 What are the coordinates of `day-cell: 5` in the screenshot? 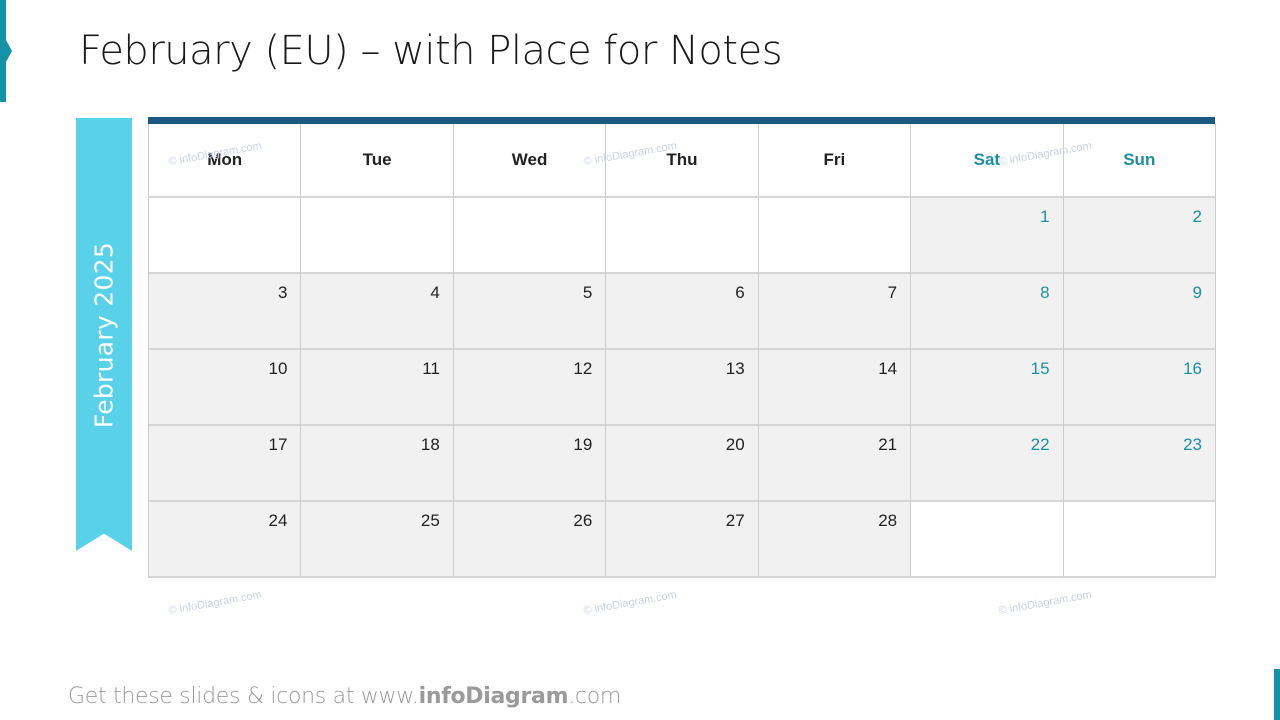 It's located at (530, 312).